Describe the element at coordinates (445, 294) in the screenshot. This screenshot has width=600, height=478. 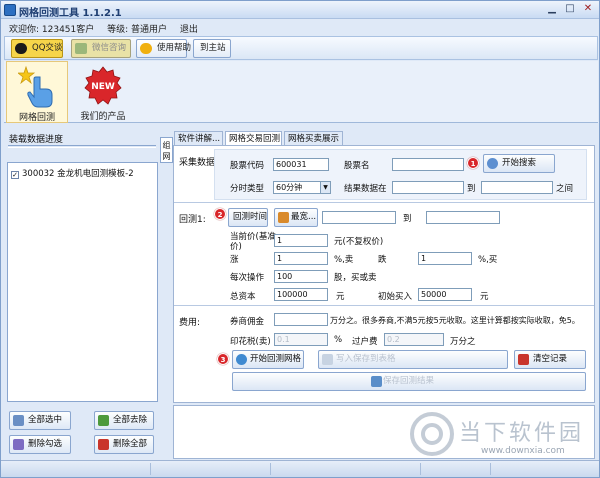
I see `initial-buy-input: 50000` at that location.